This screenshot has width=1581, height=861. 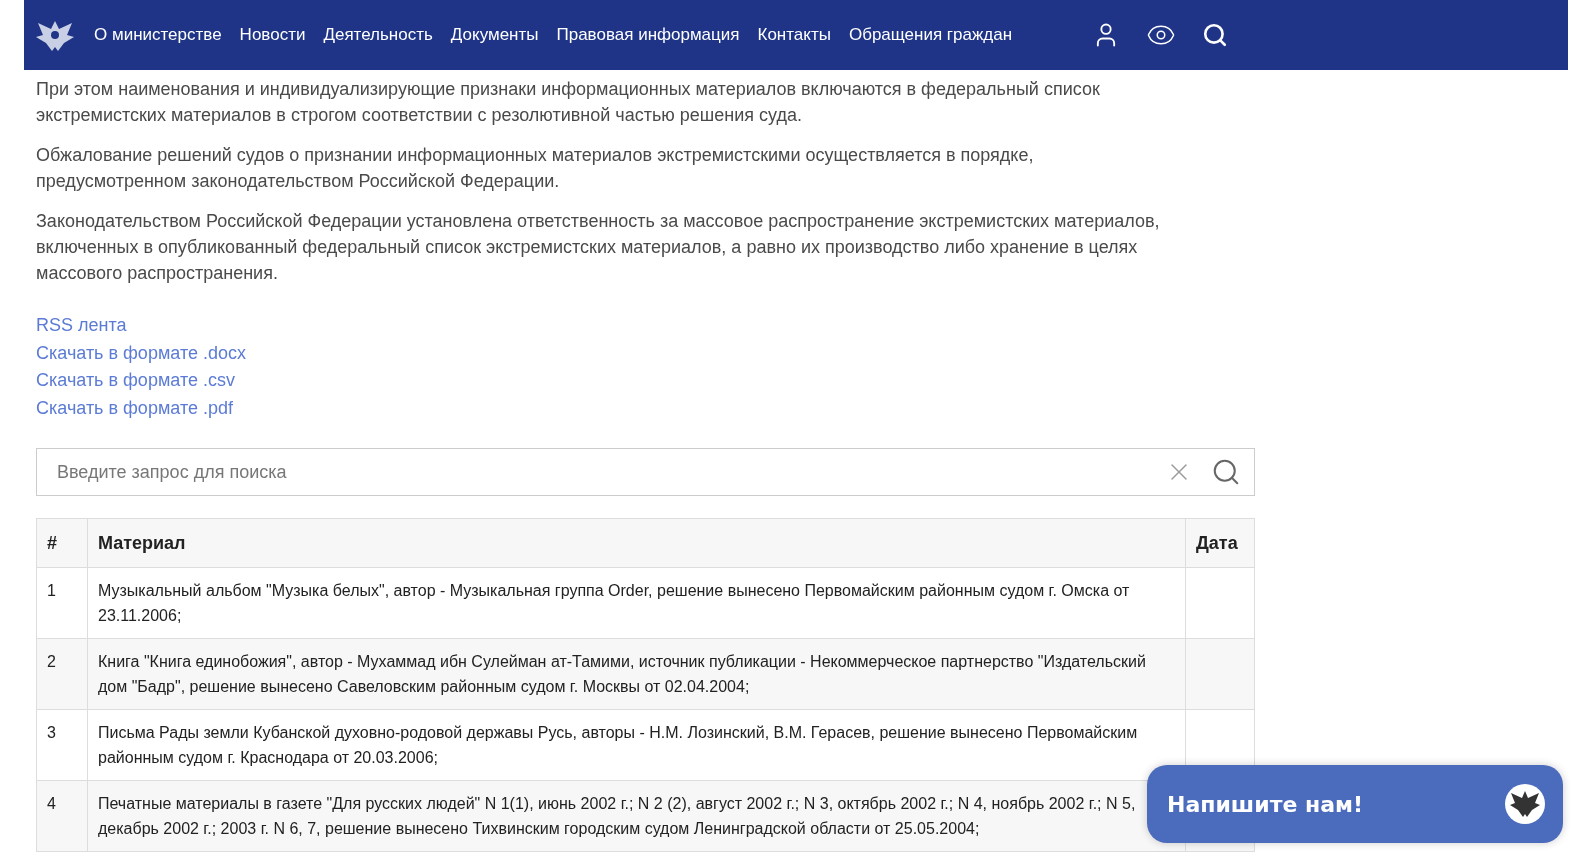 I want to click on download-link: RSS лента, so click(x=81, y=326).